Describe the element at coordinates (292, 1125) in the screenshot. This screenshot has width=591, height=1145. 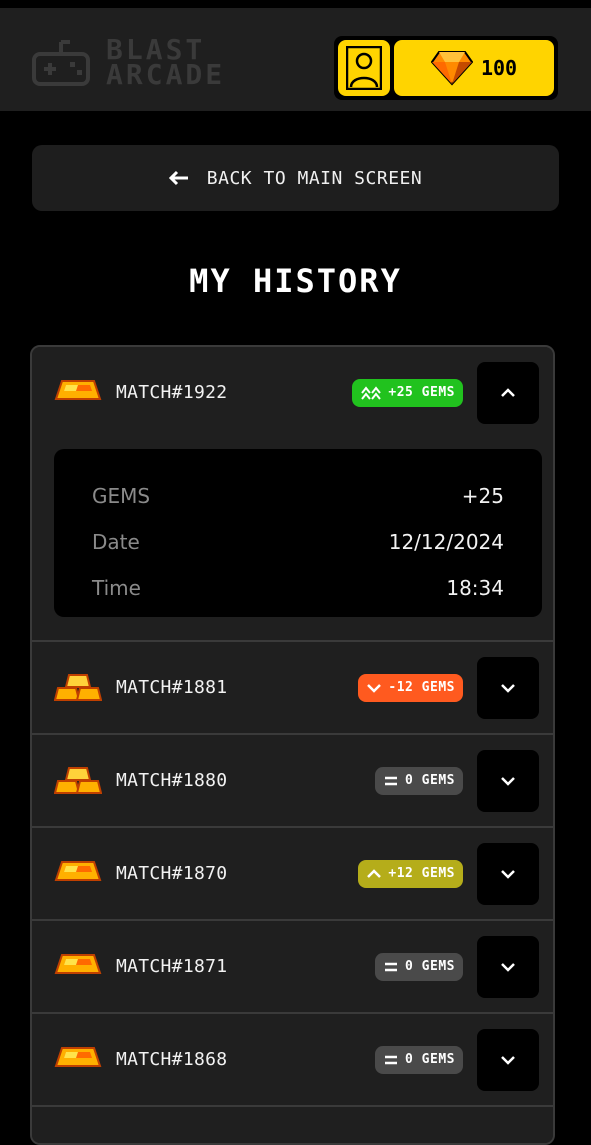
I see `match-row` at that location.